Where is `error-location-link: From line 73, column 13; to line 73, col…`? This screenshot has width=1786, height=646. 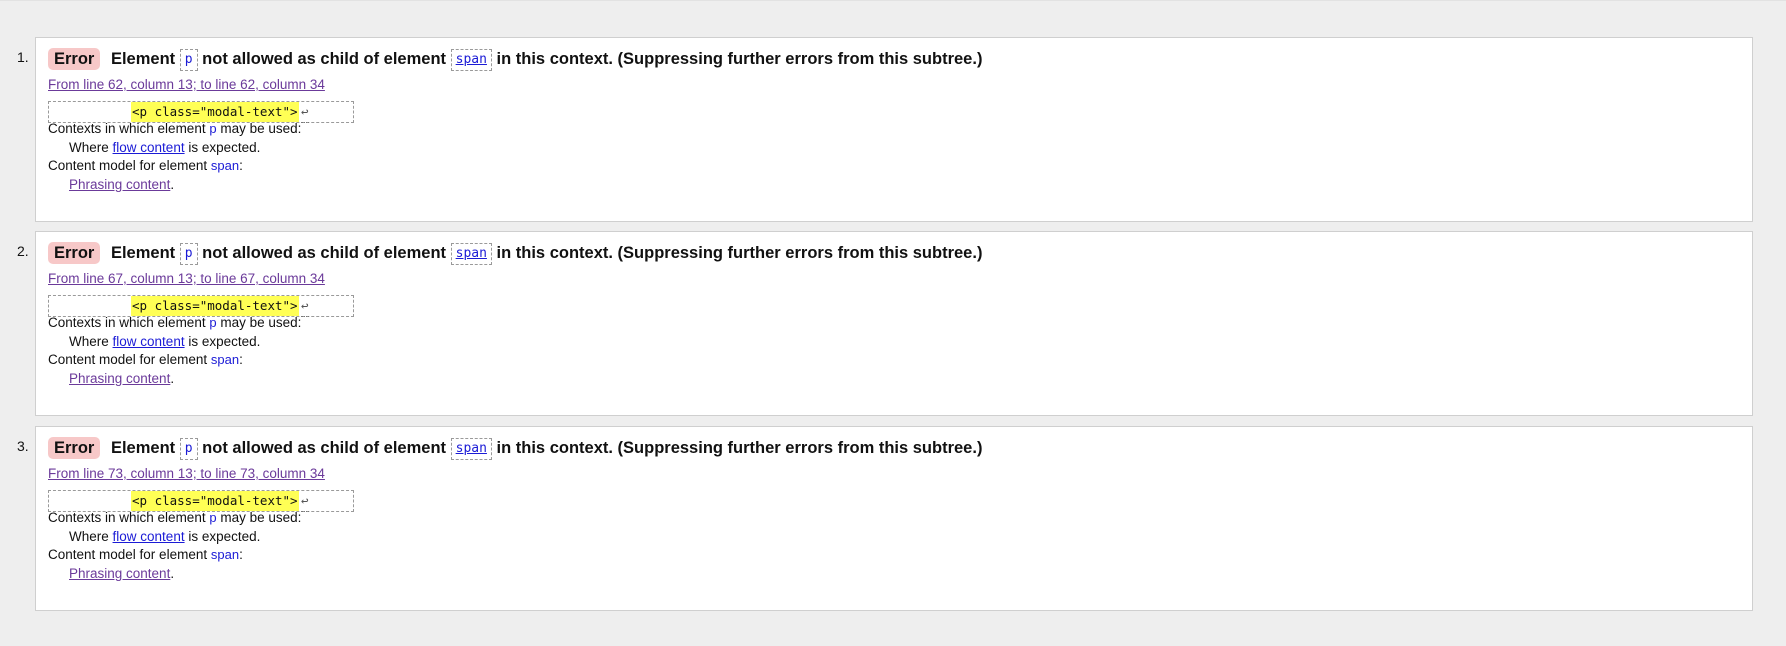 error-location-link: From line 73, column 13; to line 73, col… is located at coordinates (186, 473).